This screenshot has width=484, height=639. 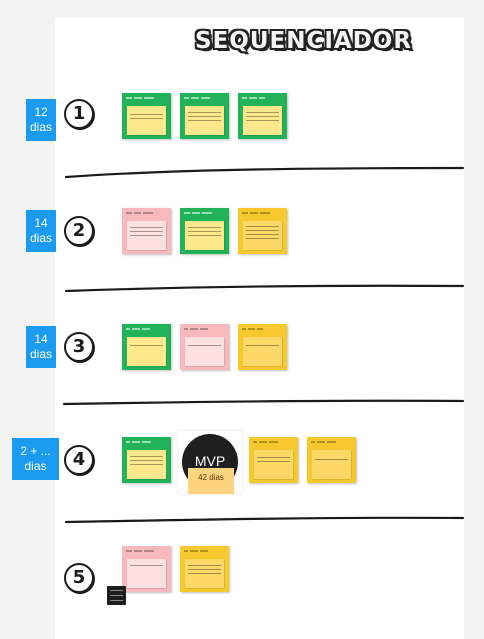 I want to click on mvp-duration-note: 42 dias, so click(x=211, y=481).